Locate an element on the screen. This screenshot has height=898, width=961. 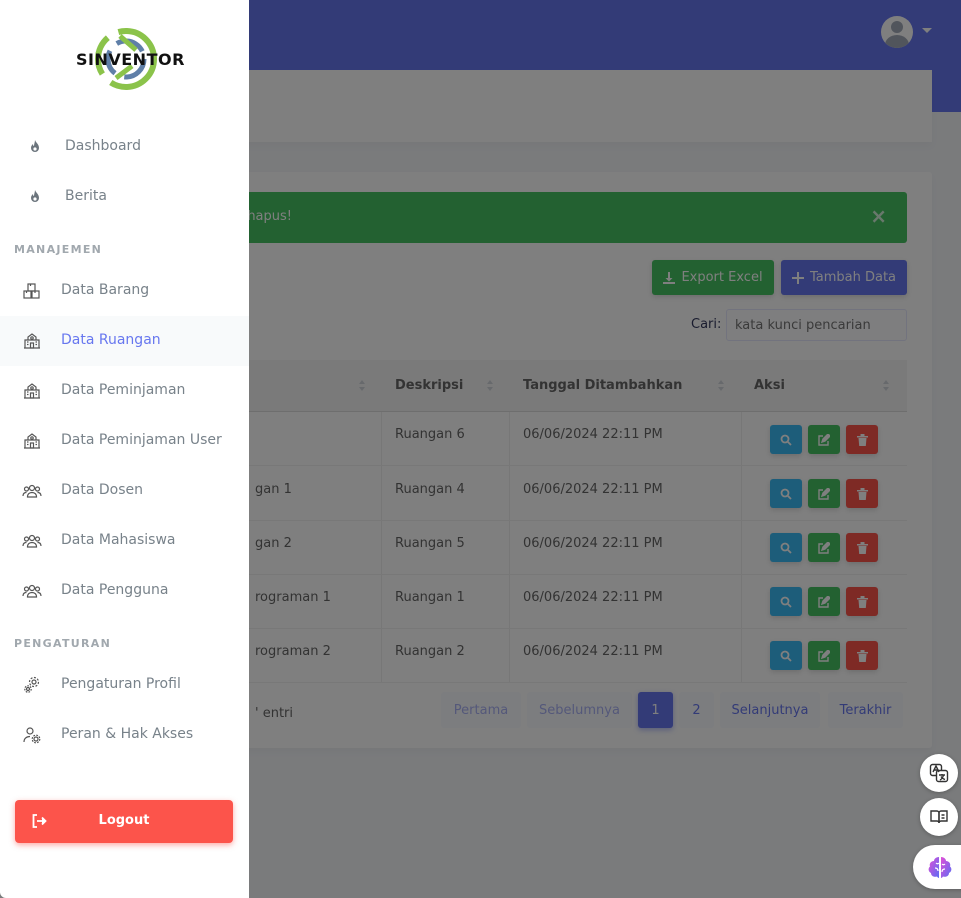
boxes-icon is located at coordinates (31, 291).